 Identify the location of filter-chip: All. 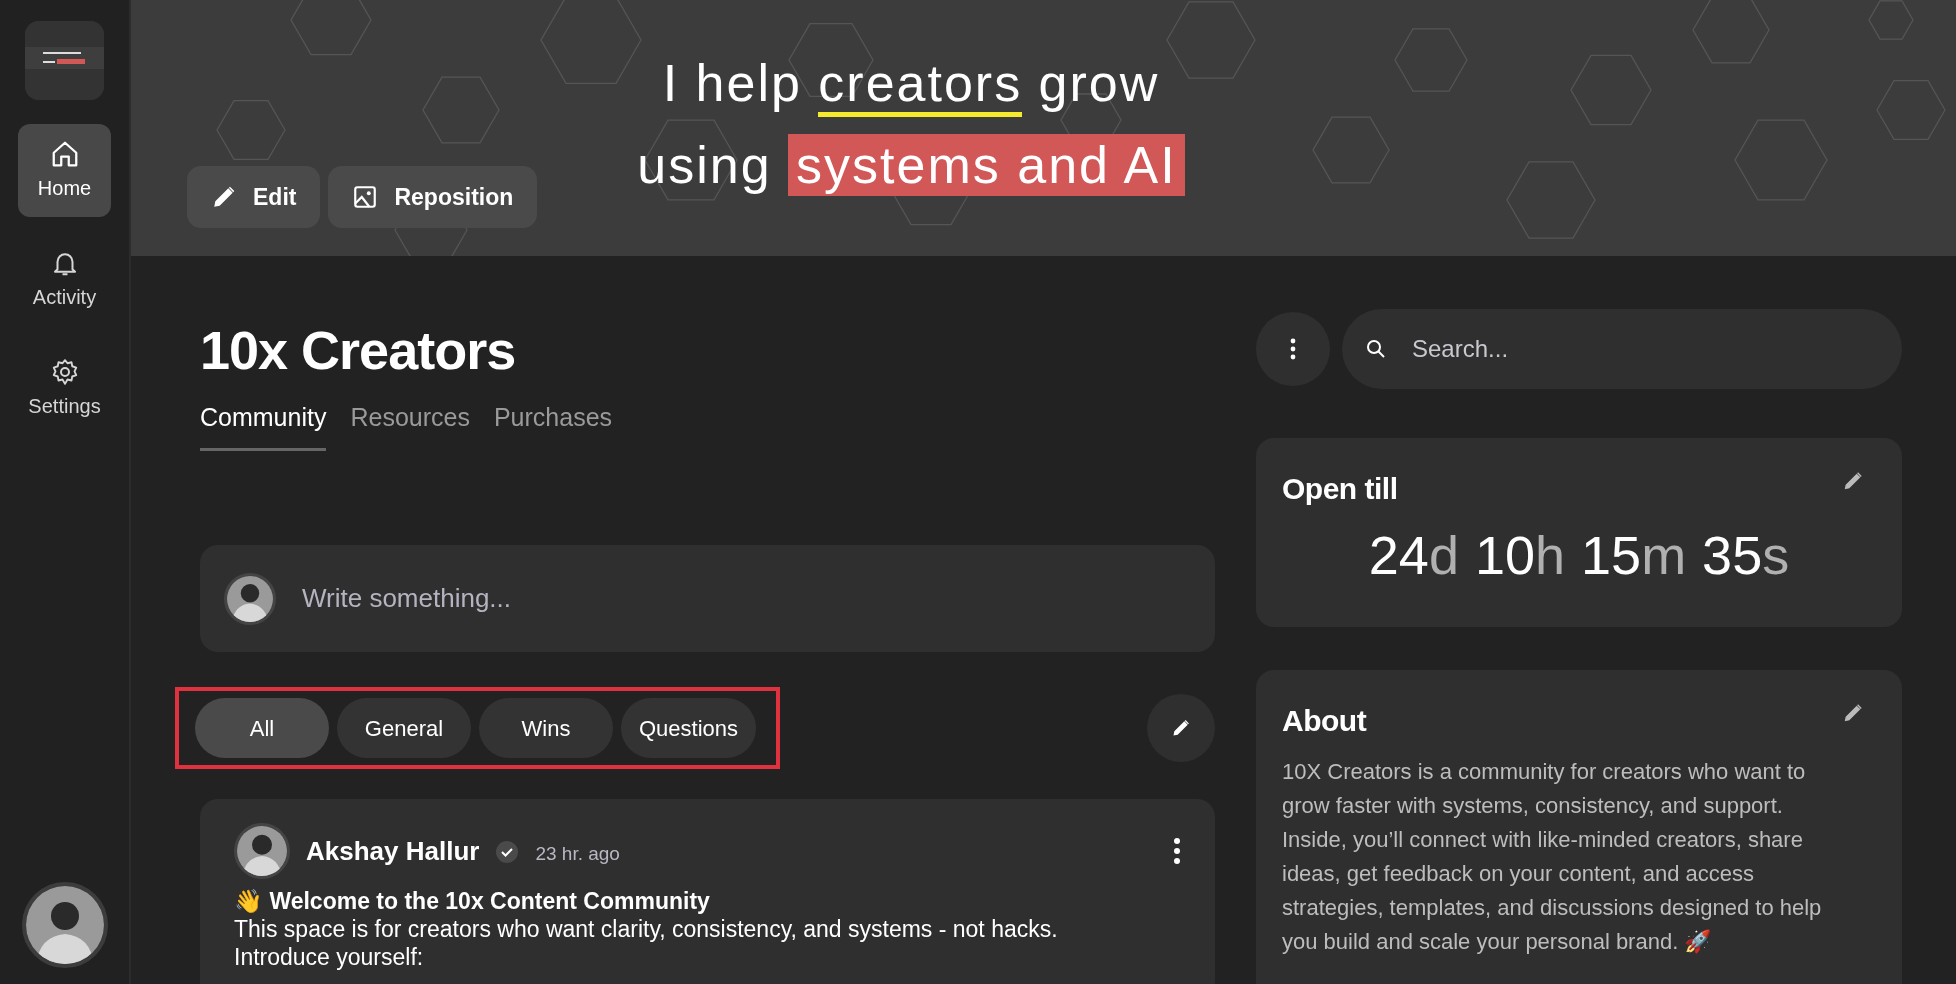
(262, 728).